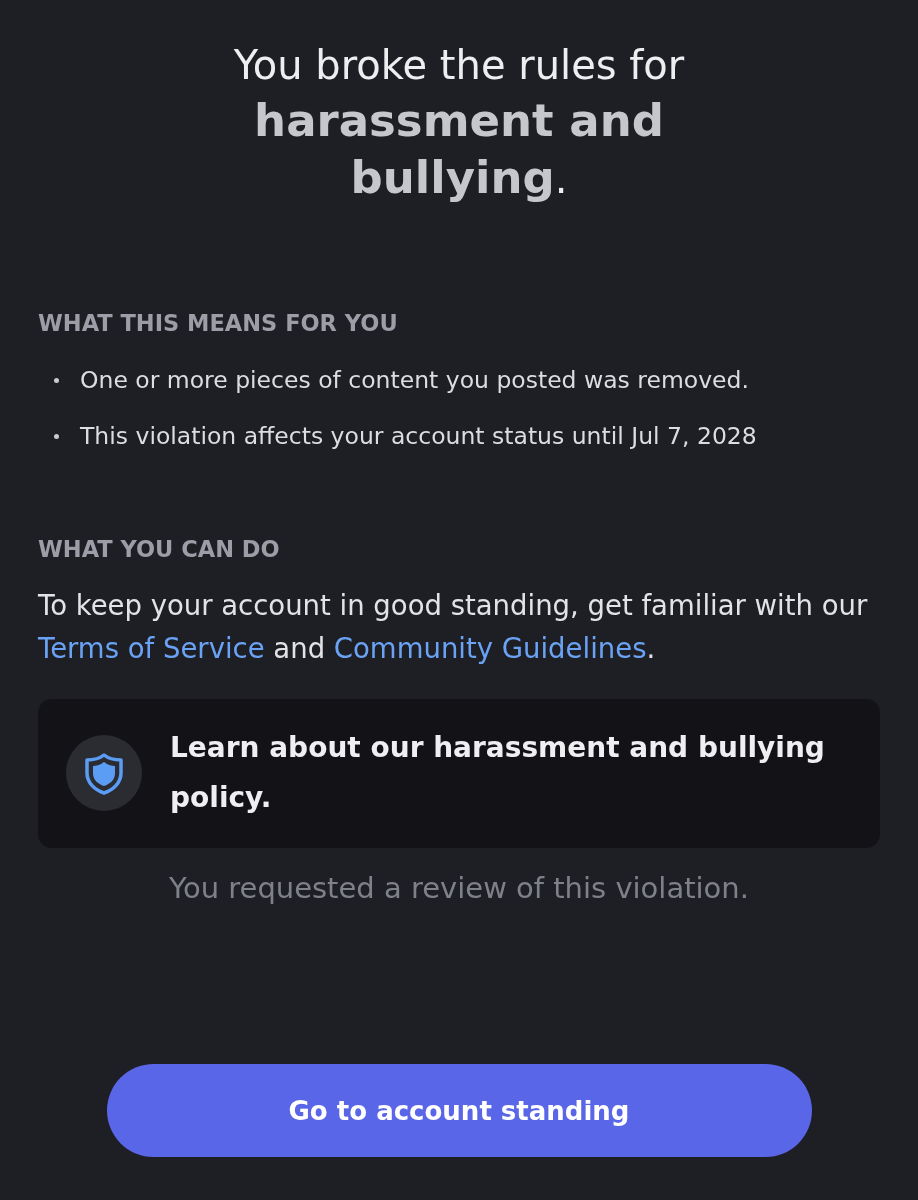  Describe the element at coordinates (151, 648) in the screenshot. I see `inline-link: Terms of Service` at that location.